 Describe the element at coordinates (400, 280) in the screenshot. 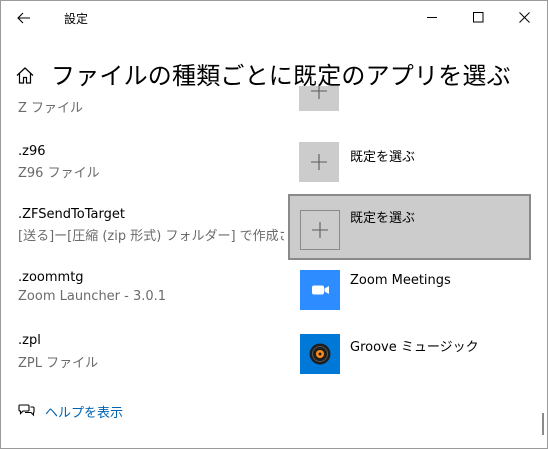

I see `app-name: Zoom Meetings` at that location.